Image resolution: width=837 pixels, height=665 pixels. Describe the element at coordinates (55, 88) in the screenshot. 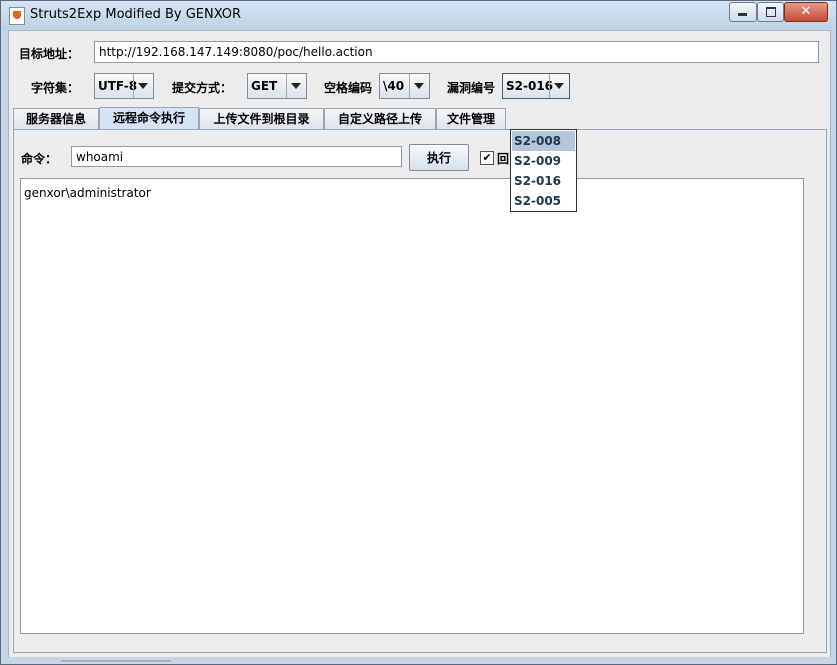

I see `charset-label: 字符集：` at that location.